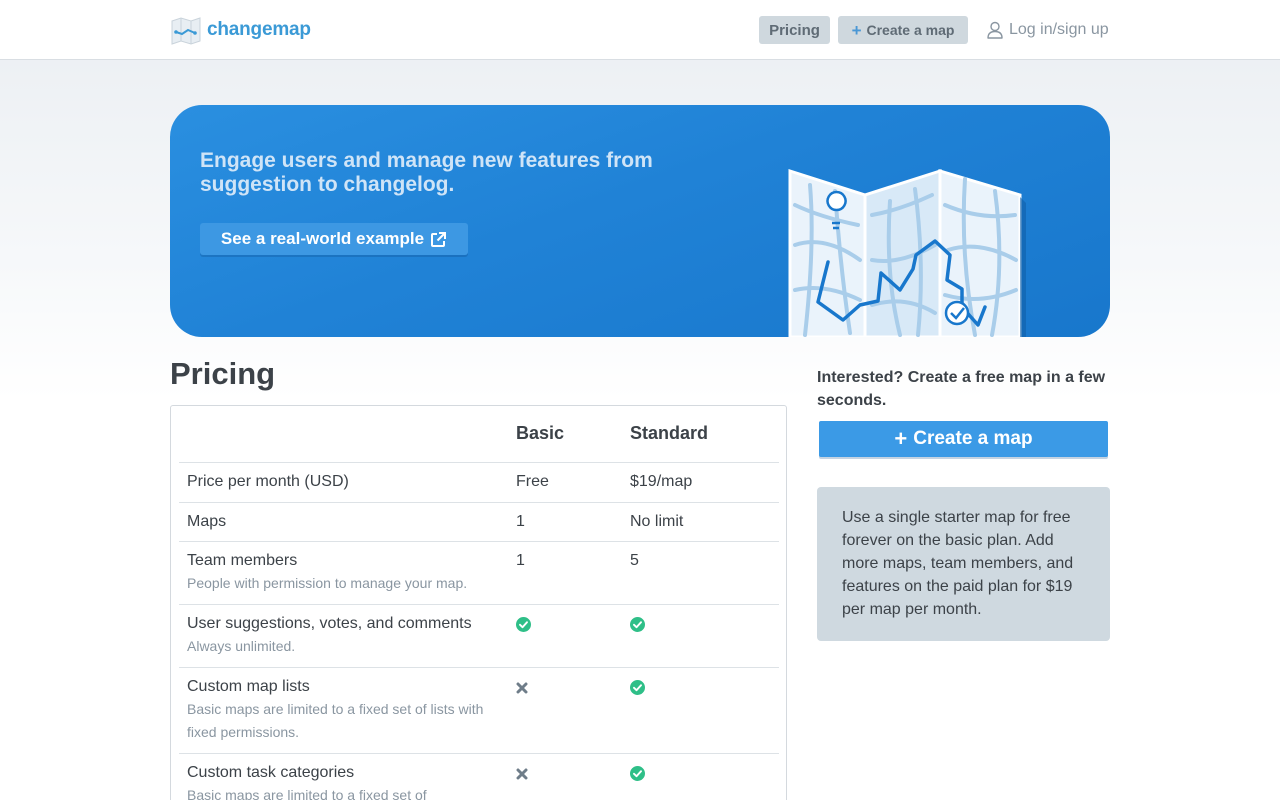 This screenshot has width=1280, height=800. What do you see at coordinates (329, 623) in the screenshot?
I see `feature-name: User suggestions, votes, and comments` at bounding box center [329, 623].